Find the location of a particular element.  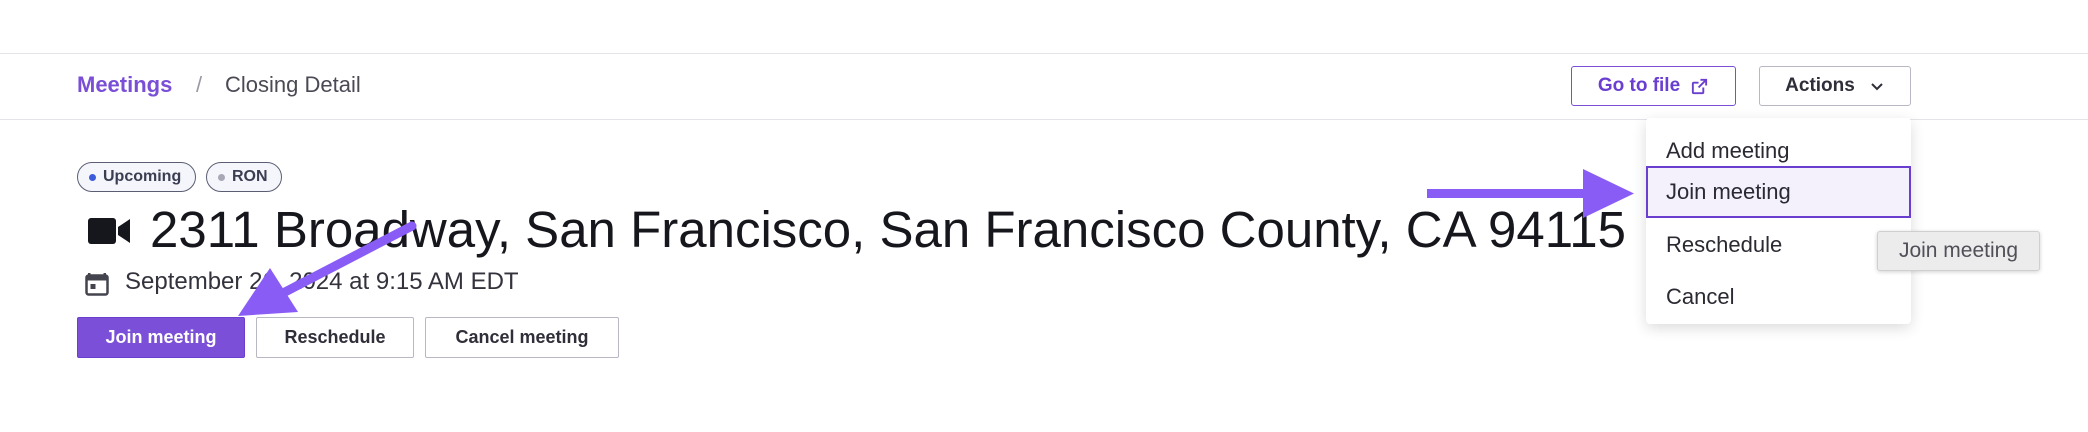

reschedule-button: Reschedule is located at coordinates (335, 337).